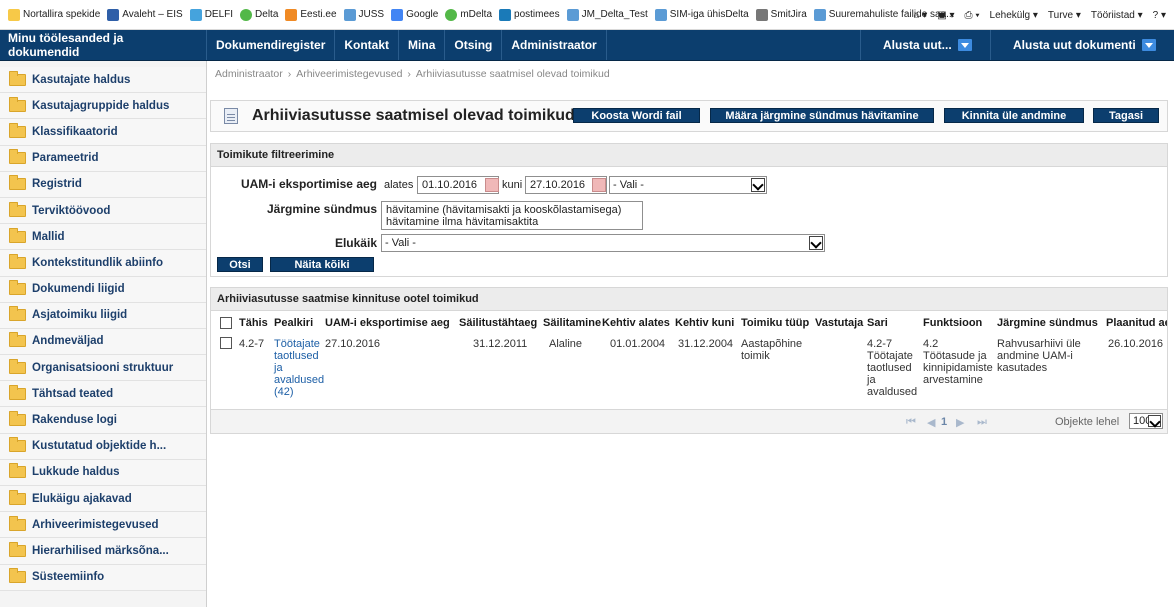  Describe the element at coordinates (505, 14) in the screenshot. I see `postimees-icon` at that location.